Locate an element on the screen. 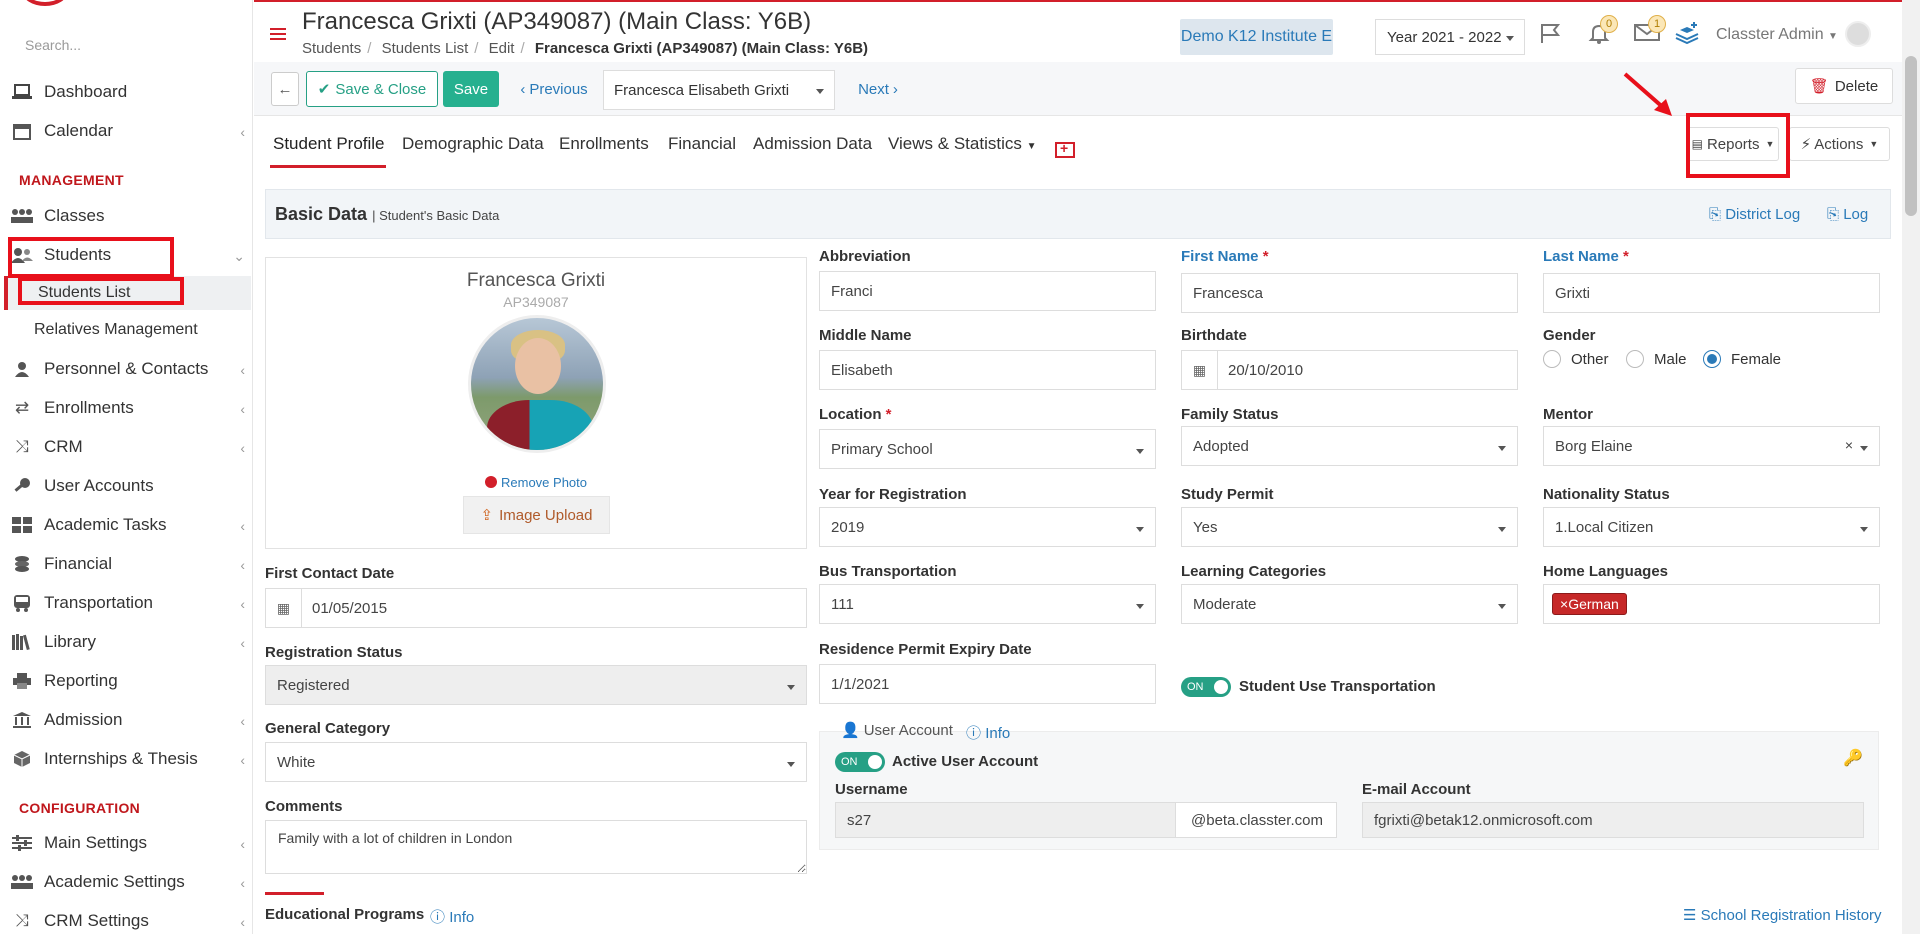 This screenshot has height=934, width=1920. scrollbar-thumb is located at coordinates (1911, 136).